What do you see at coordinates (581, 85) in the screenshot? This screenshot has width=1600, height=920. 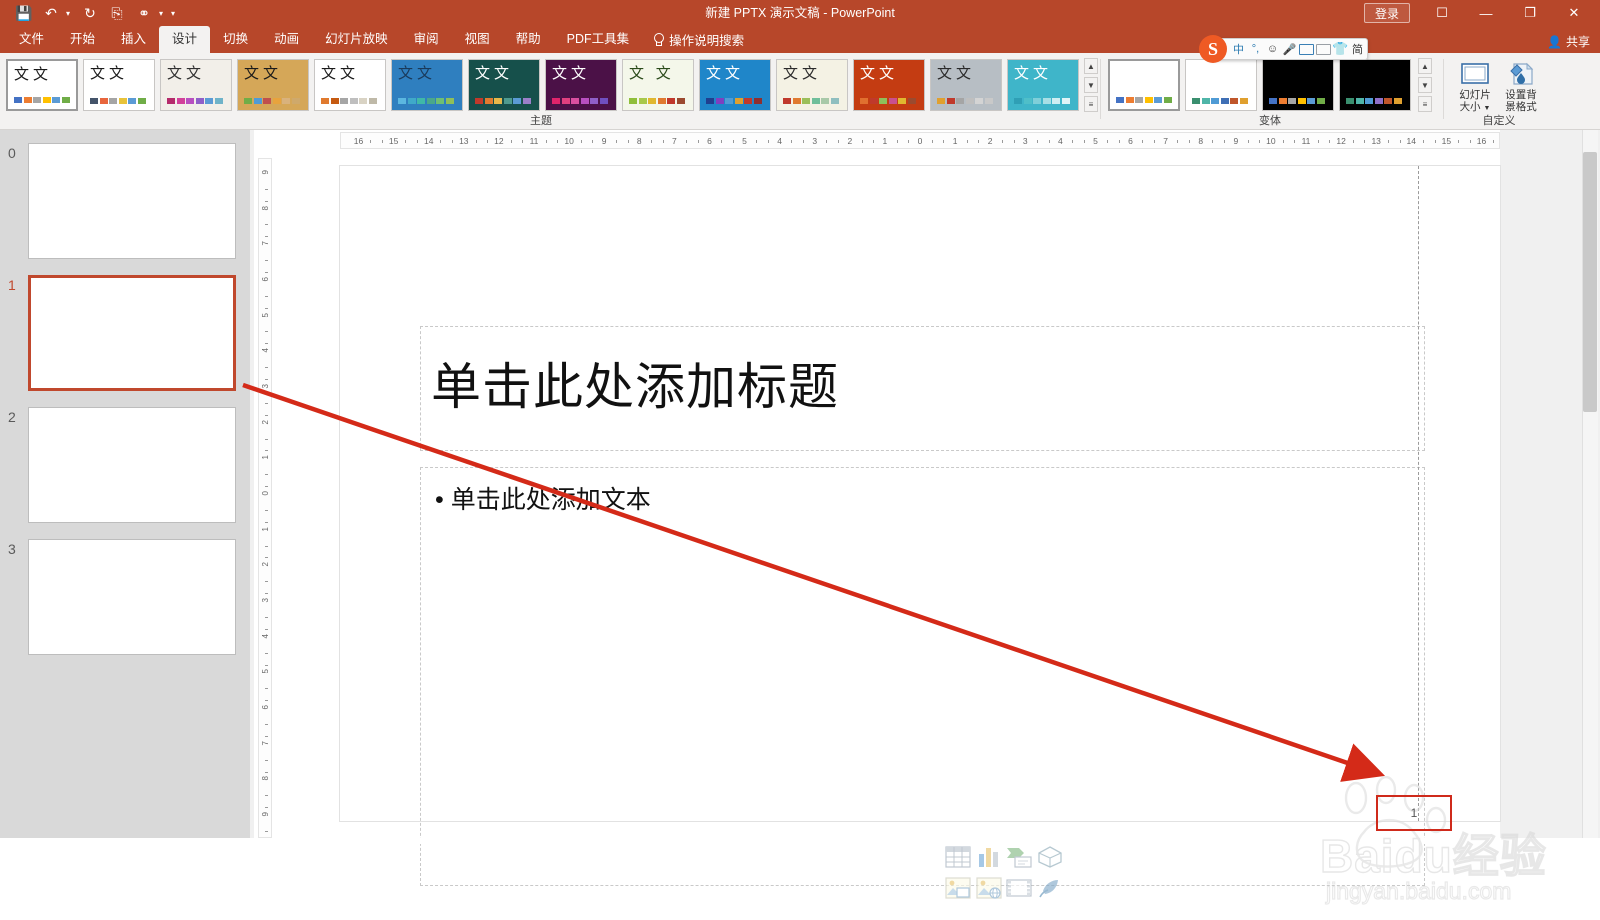 I see `theme-thumbnail-theme-violet: 文文` at bounding box center [581, 85].